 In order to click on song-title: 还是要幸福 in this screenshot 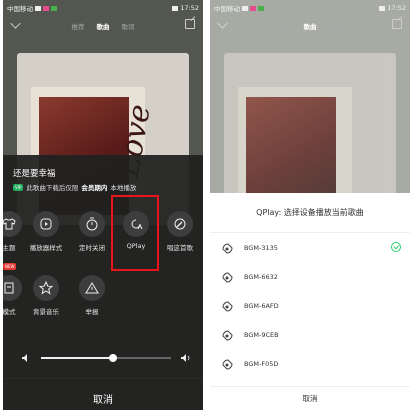, I will do `click(34, 174)`.